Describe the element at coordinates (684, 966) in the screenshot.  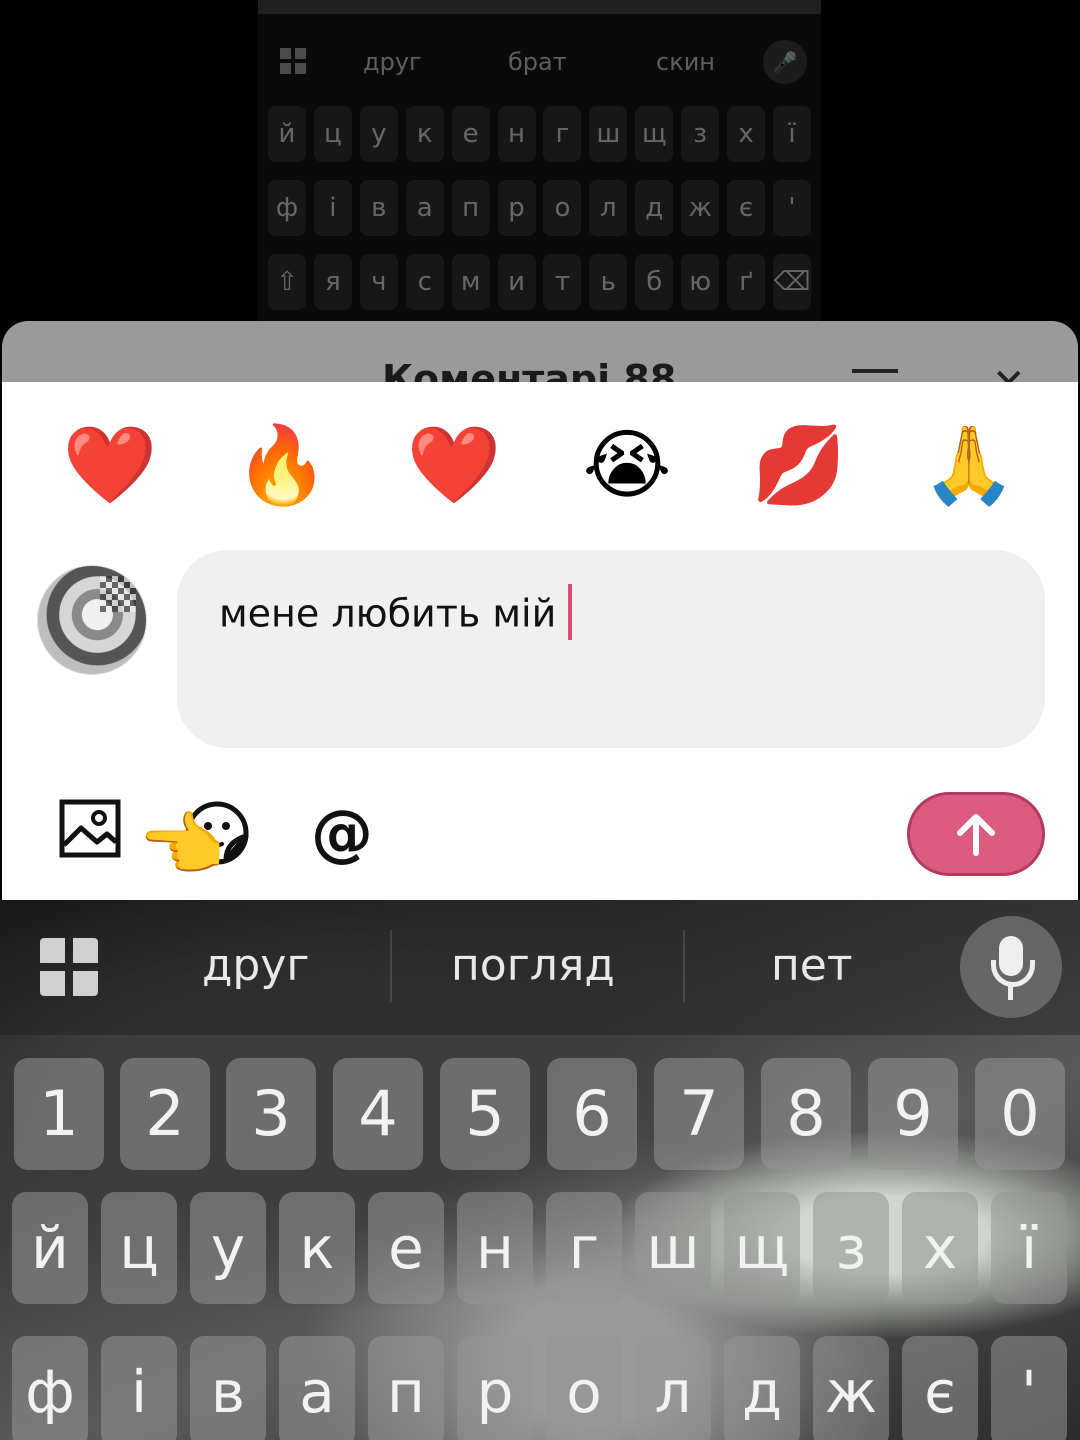
I see `suggestion-divider` at that location.